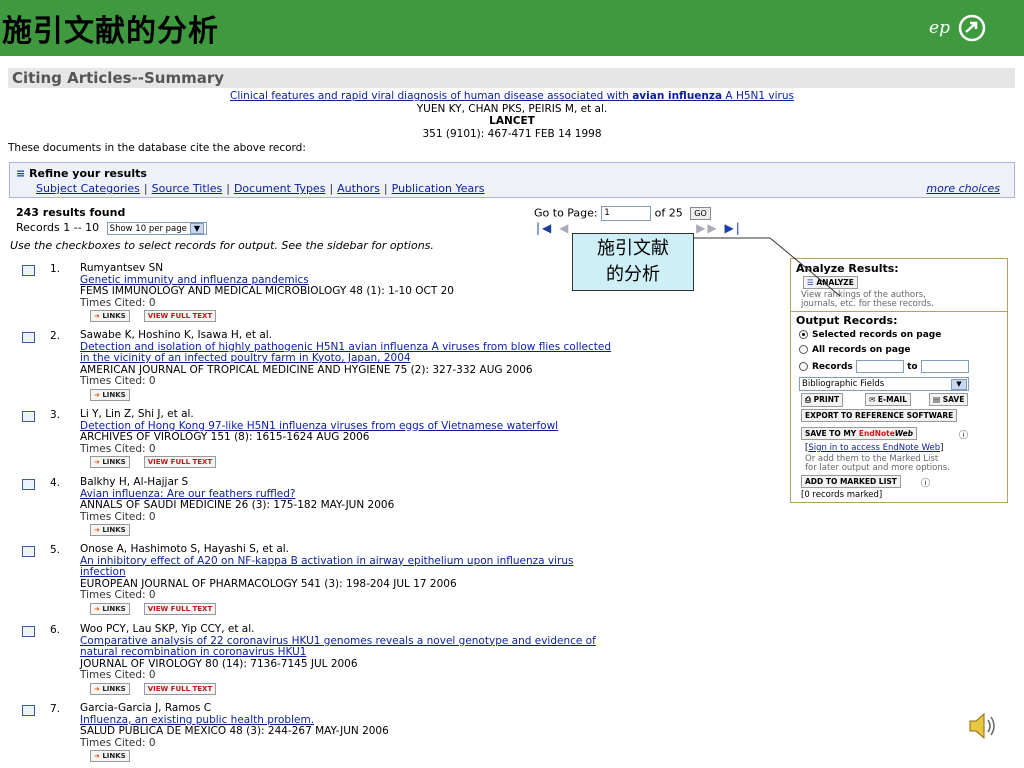 This screenshot has width=1024, height=768. I want to click on print-label: PRINT, so click(826, 399).